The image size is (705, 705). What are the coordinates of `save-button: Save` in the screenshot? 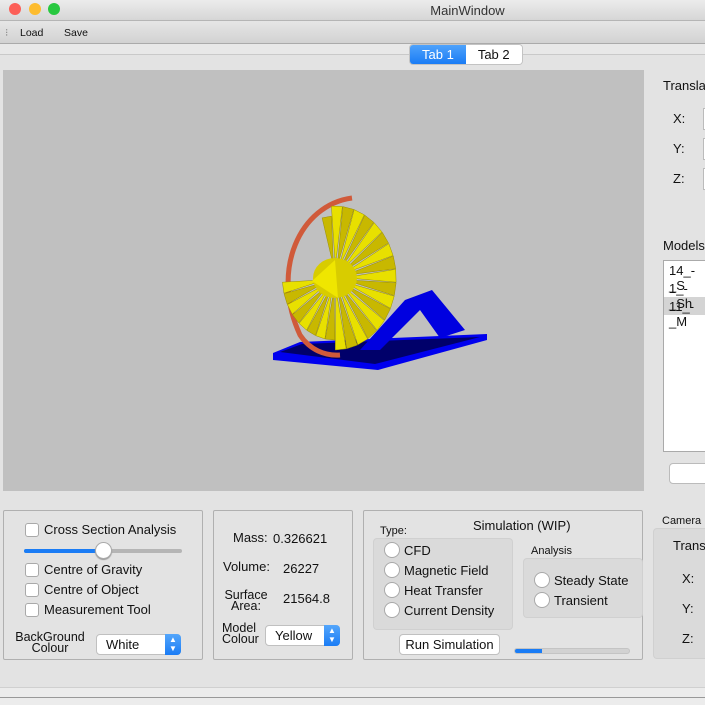 It's located at (76, 33).